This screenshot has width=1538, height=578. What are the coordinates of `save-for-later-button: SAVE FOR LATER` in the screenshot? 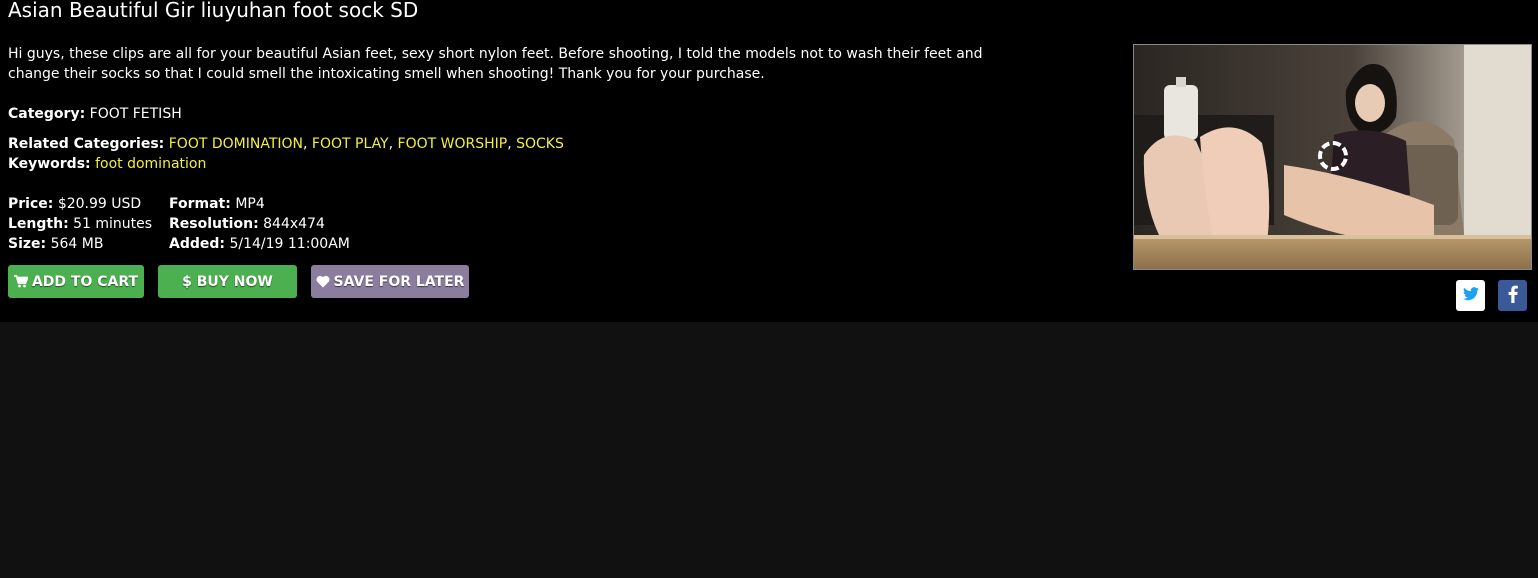 It's located at (390, 281).